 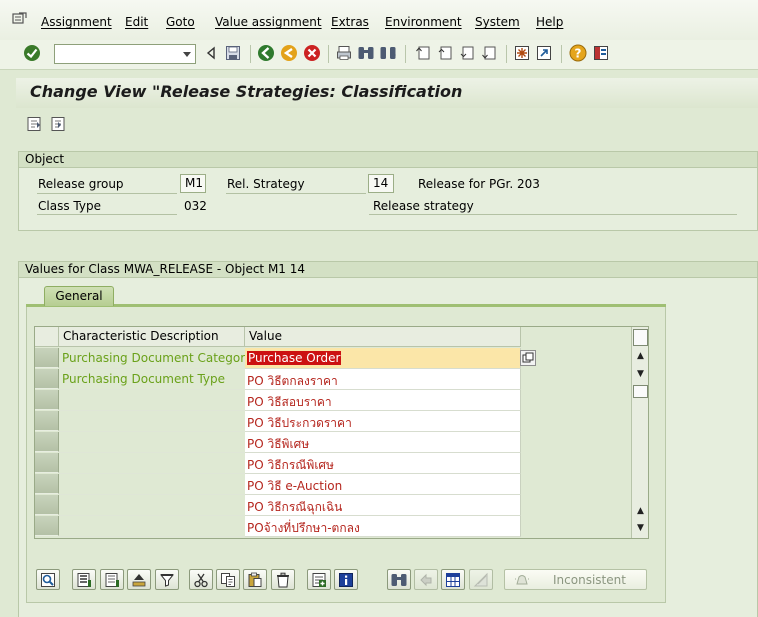 I want to click on rel-strategy-label: Rel. Strategy, so click(x=266, y=184).